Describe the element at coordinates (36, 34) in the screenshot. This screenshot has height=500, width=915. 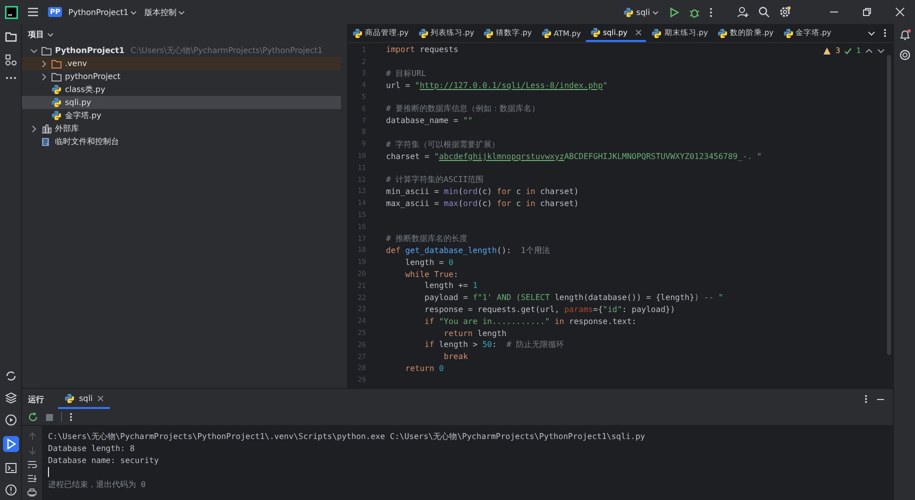
I see `panel-title: 项目` at that location.